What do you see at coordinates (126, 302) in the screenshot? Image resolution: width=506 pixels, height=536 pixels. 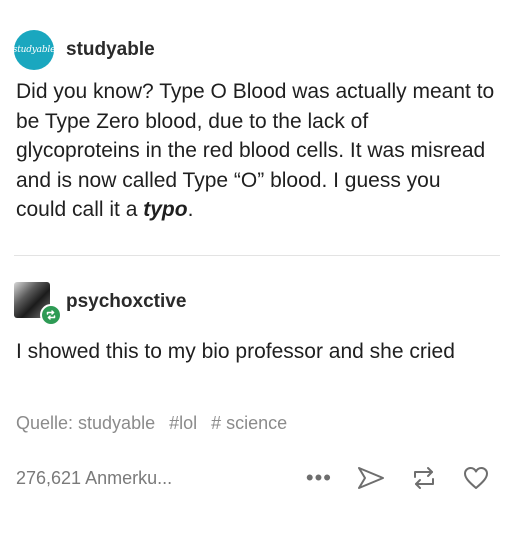 I see `username-psychoxctive: psychoxctive` at bounding box center [126, 302].